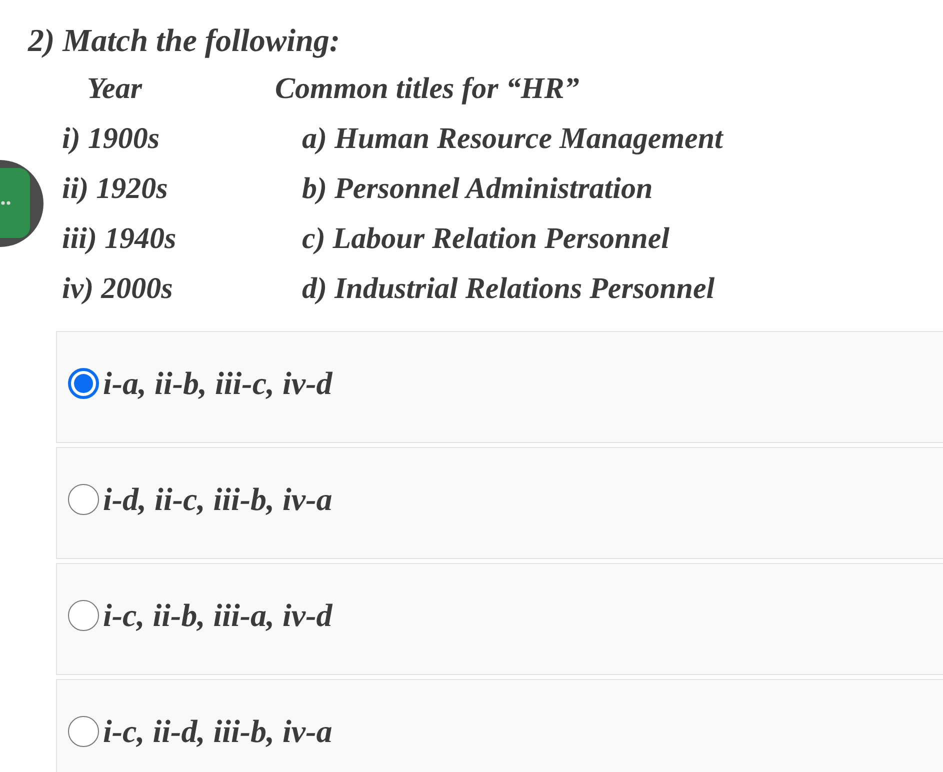  What do you see at coordinates (486, 238) in the screenshot?
I see `title-item: c) Labour Relation Personnel` at bounding box center [486, 238].